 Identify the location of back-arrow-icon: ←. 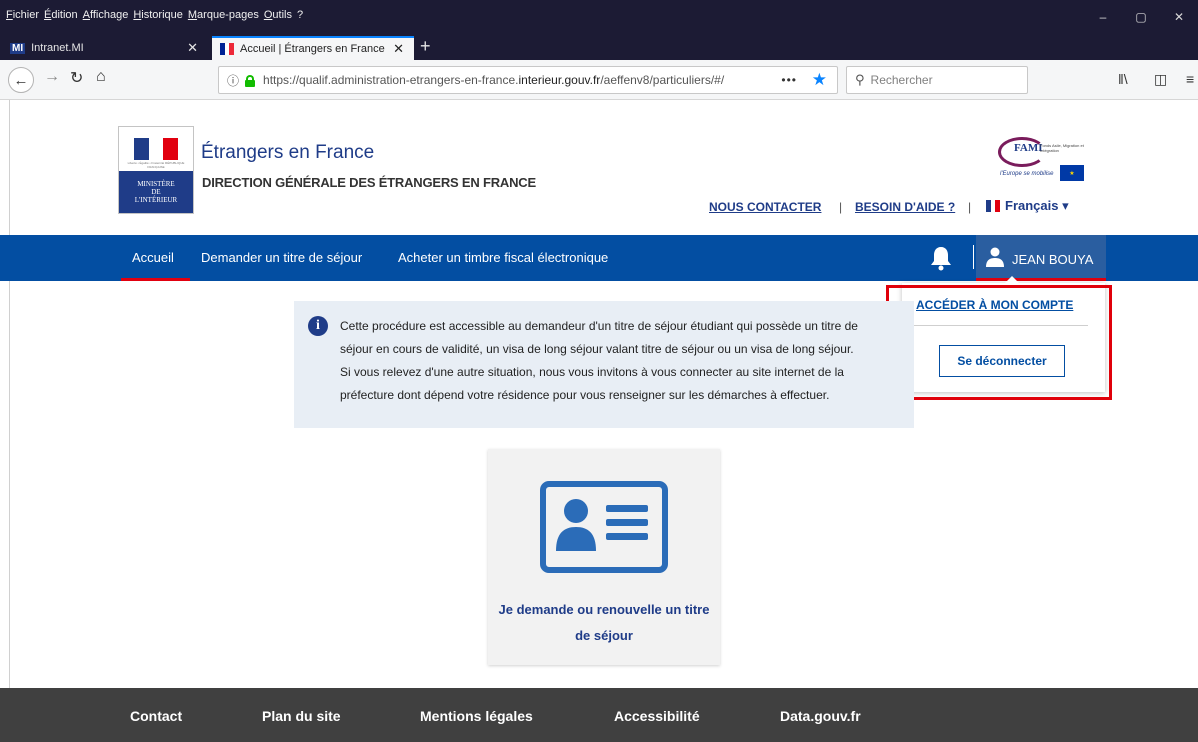
(21, 80).